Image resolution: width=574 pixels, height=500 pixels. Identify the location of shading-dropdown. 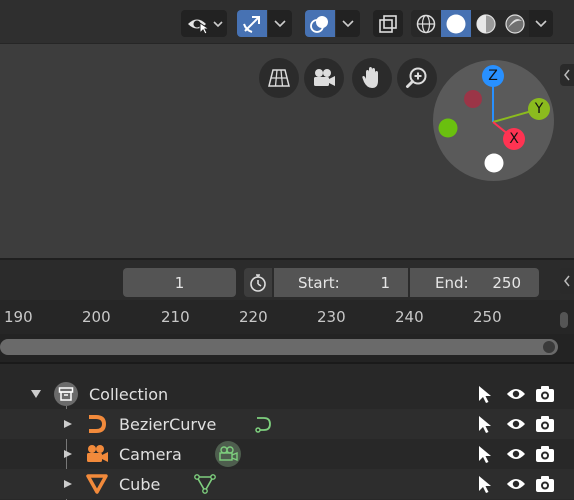
(541, 23).